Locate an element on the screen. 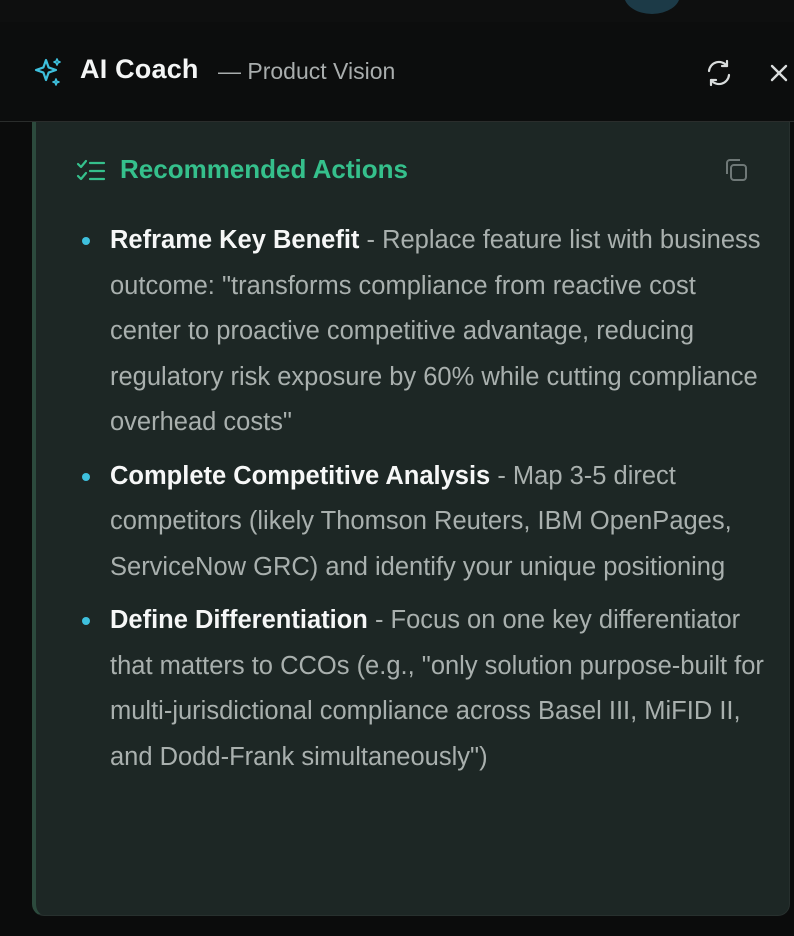 Image resolution: width=794 pixels, height=936 pixels. avatar is located at coordinates (652, 7).